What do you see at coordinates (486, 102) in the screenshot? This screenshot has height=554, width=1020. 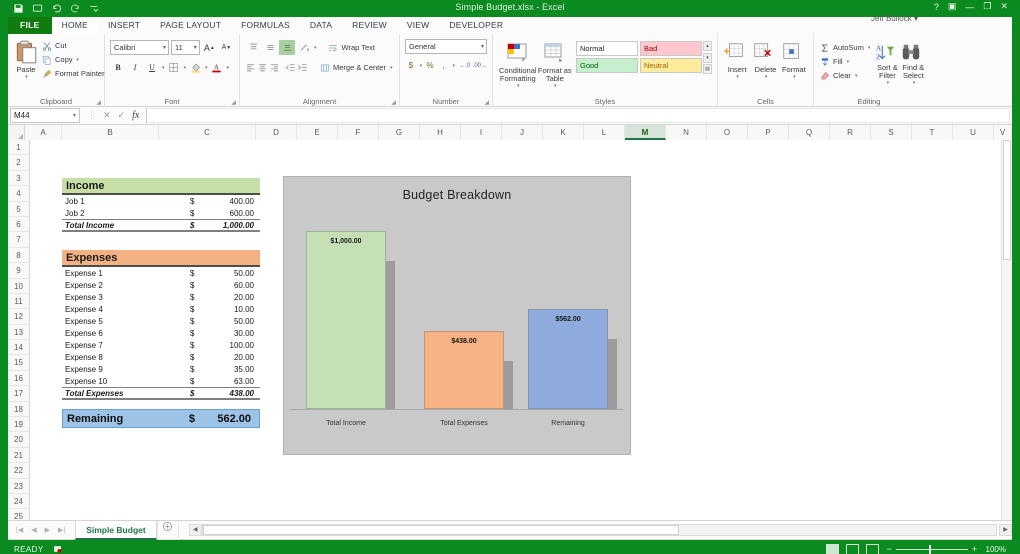 I see `number-dialog-launcher: ◢` at bounding box center [486, 102].